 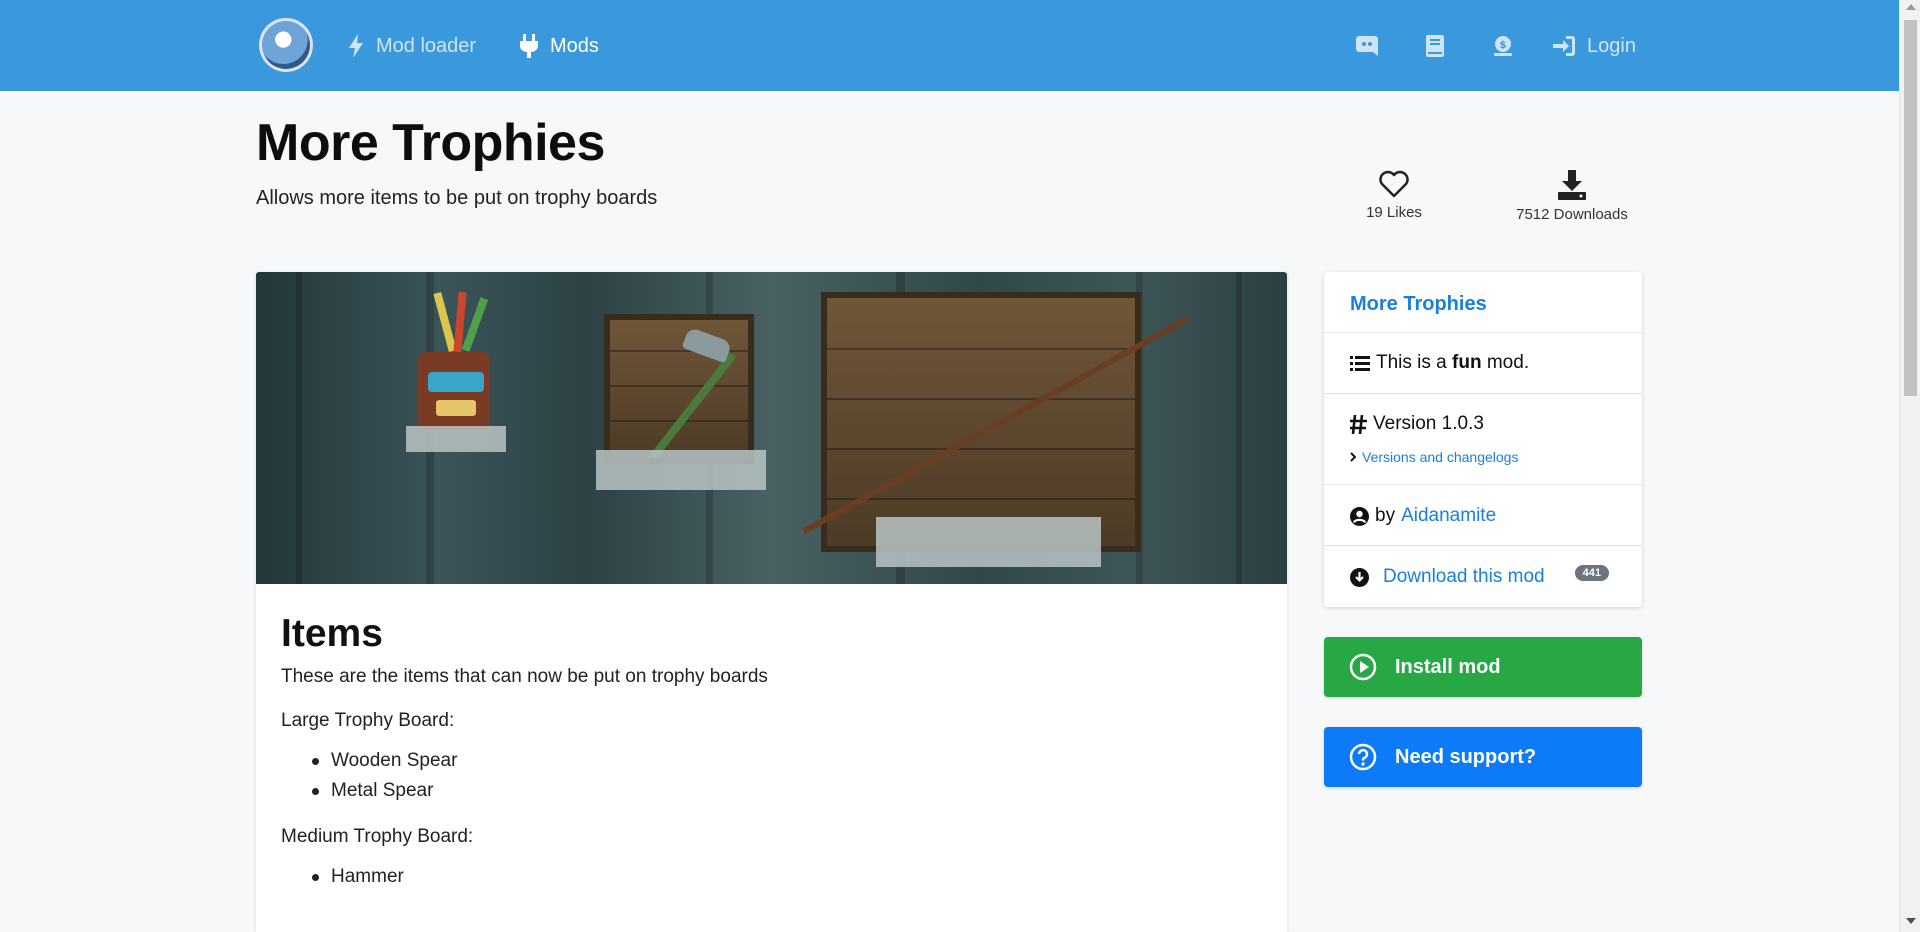 I want to click on medium-board-label: Medium Trophy Board:, so click(x=377, y=836).